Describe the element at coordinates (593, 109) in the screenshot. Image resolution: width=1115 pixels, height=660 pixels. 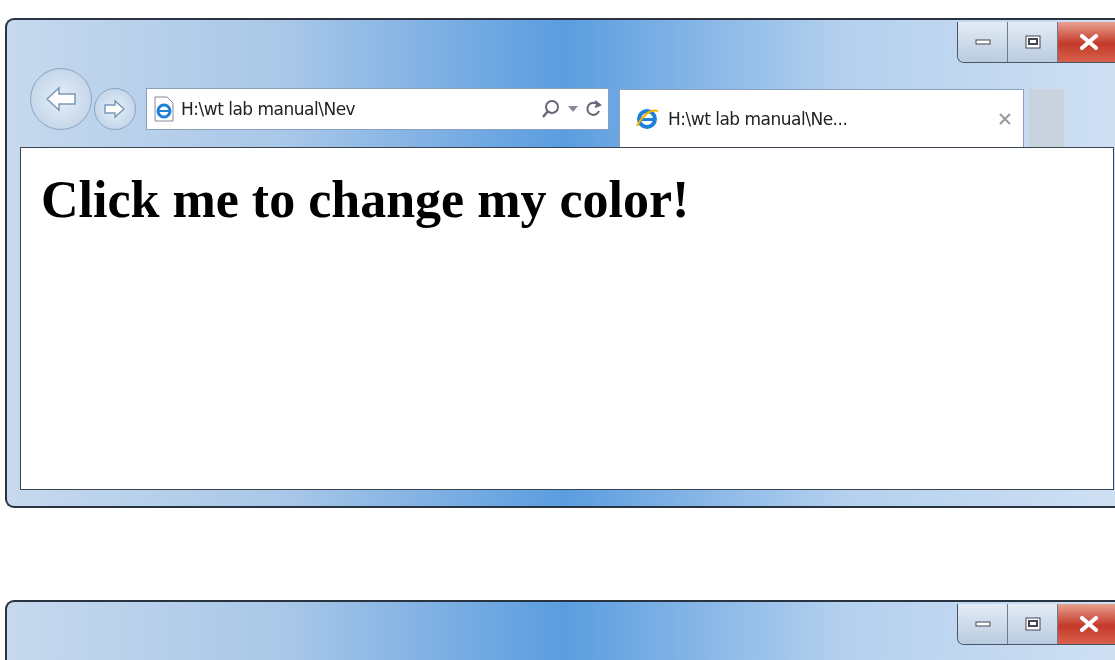
I see `refresh-icon` at that location.